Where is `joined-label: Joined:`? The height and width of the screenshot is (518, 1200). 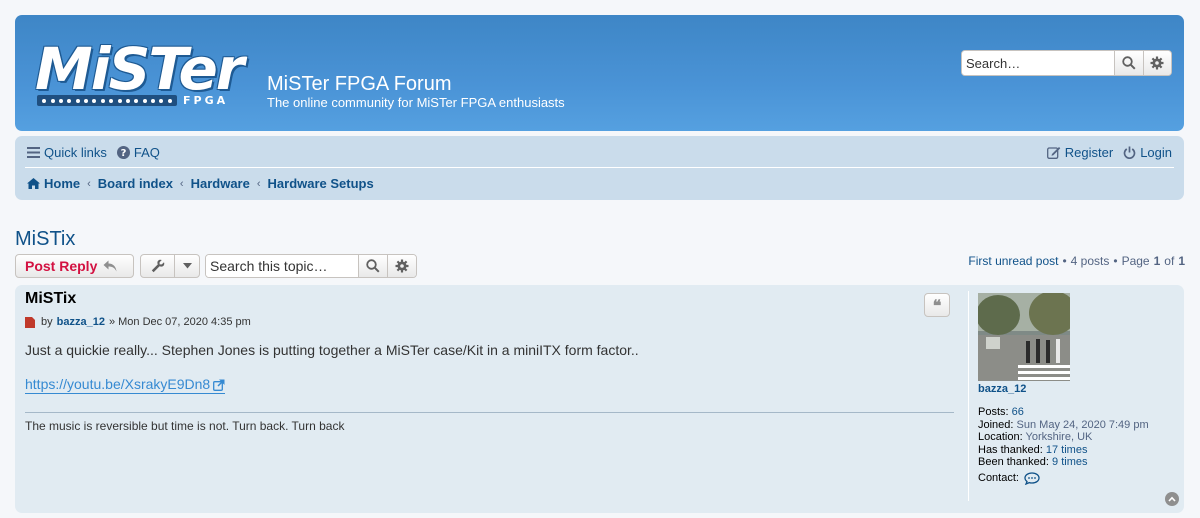
joined-label: Joined: is located at coordinates (996, 424).